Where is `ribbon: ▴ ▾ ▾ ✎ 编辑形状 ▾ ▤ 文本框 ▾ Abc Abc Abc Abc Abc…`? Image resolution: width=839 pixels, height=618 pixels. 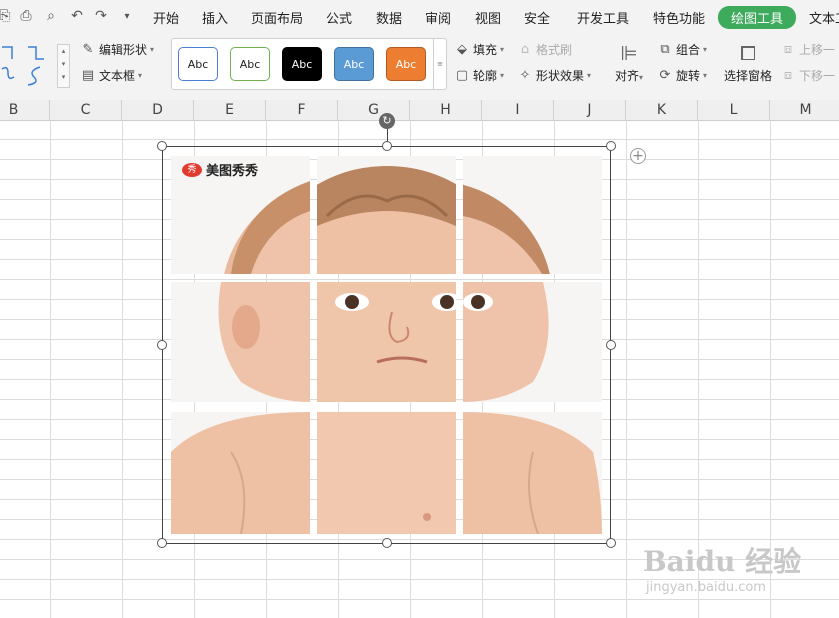 ribbon: ▴ ▾ ▾ ✎ 编辑形状 ▾ ▤ 文本框 ▾ Abc Abc Abc Abc Abc… is located at coordinates (419, 67).